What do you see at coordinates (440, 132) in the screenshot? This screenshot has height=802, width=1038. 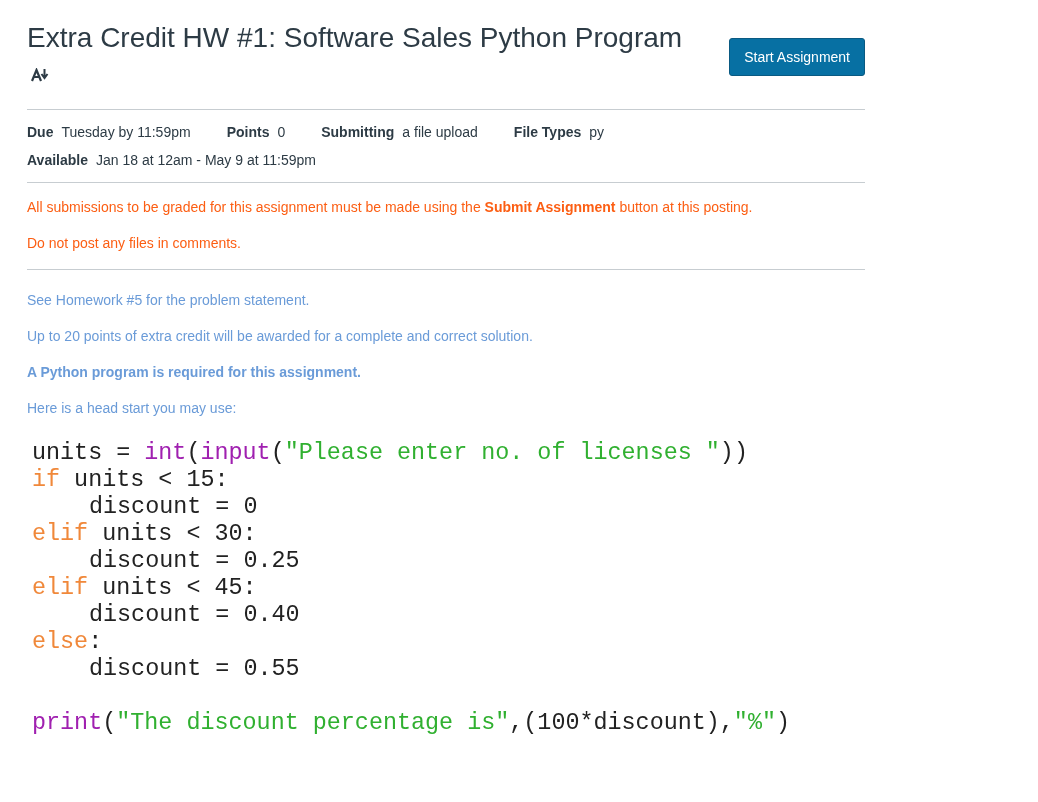 I see `detail-value: a file upload` at bounding box center [440, 132].